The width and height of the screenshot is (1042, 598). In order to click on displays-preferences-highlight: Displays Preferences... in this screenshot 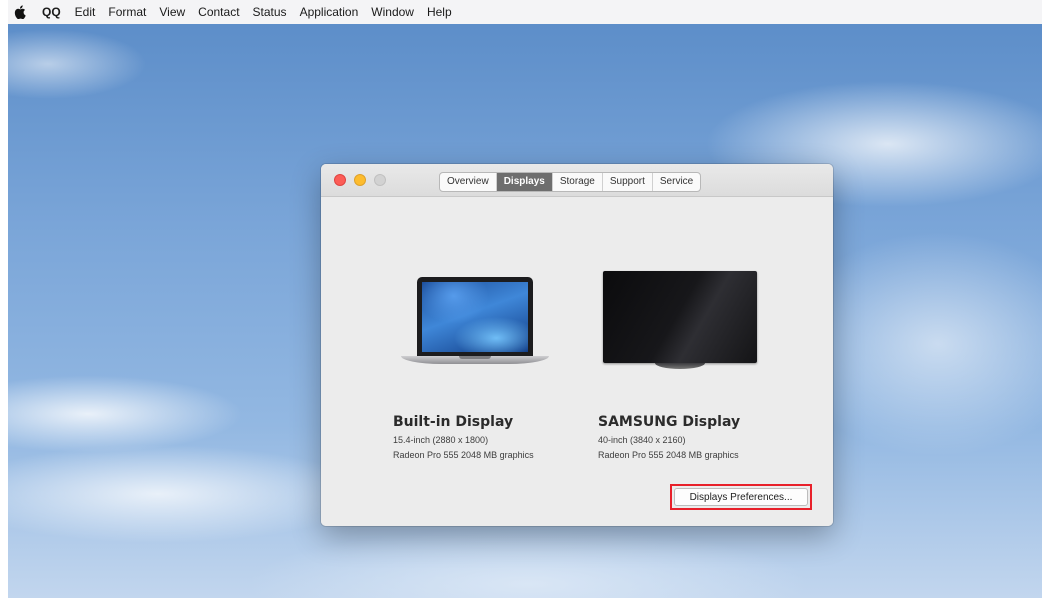, I will do `click(741, 497)`.